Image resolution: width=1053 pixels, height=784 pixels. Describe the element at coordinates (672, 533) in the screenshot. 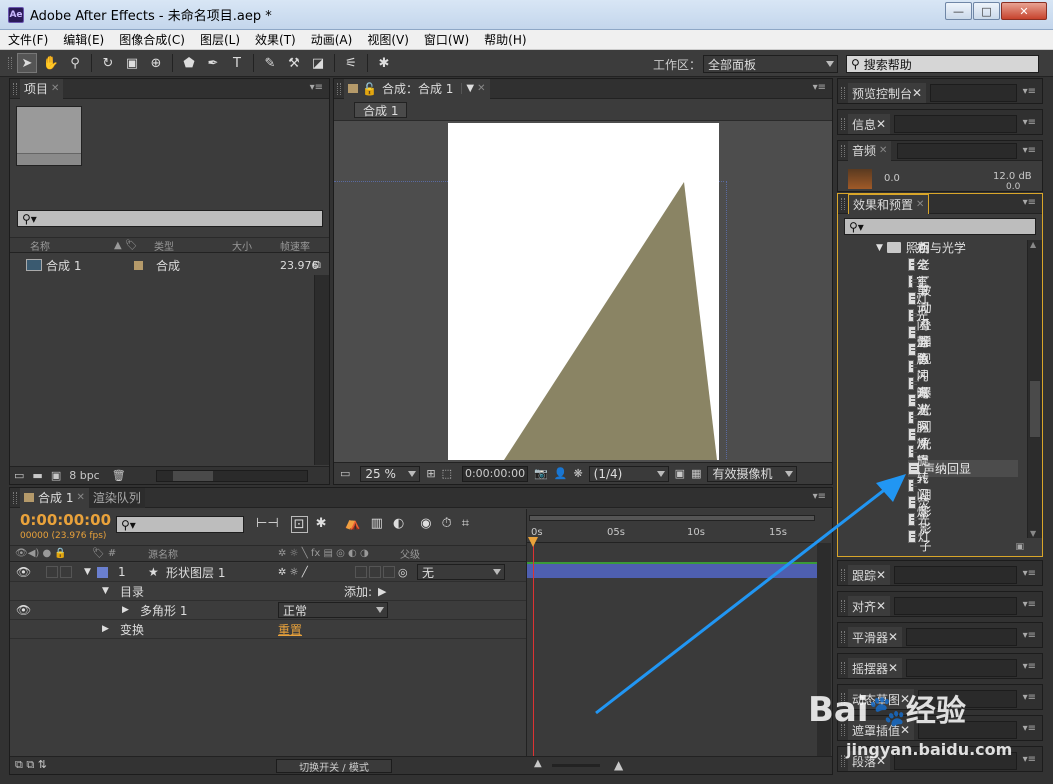

I see `time-ruler: 0s 05s 10s 15s` at that location.